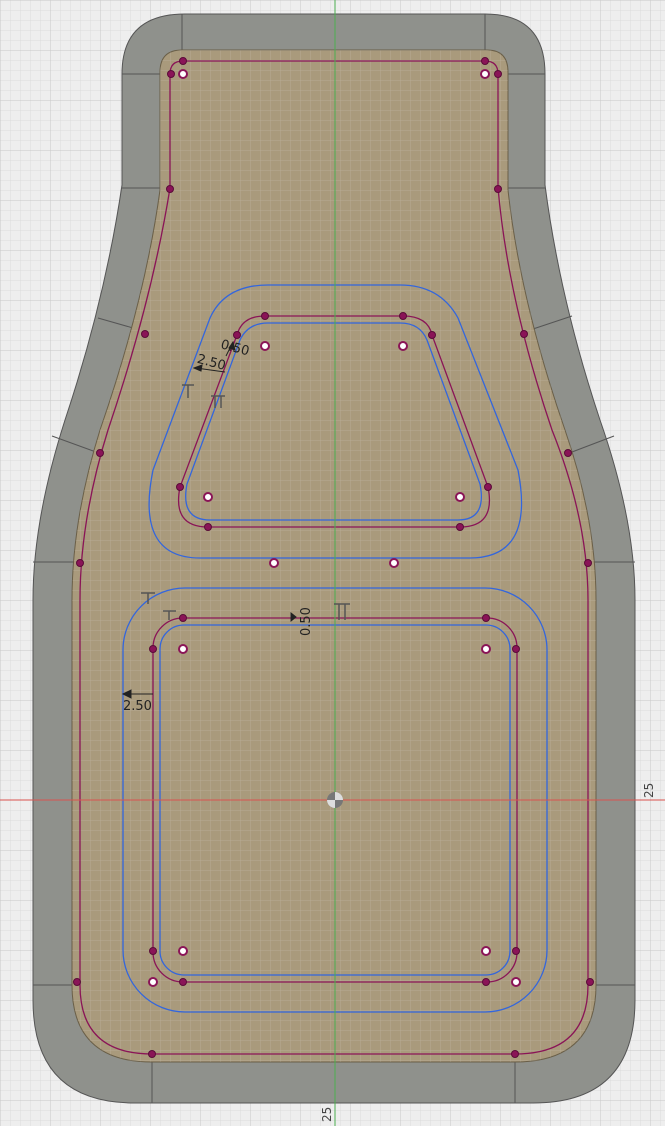  What do you see at coordinates (306, 621) in the screenshot?
I see `lower-inner-dimension: 0.50` at bounding box center [306, 621].